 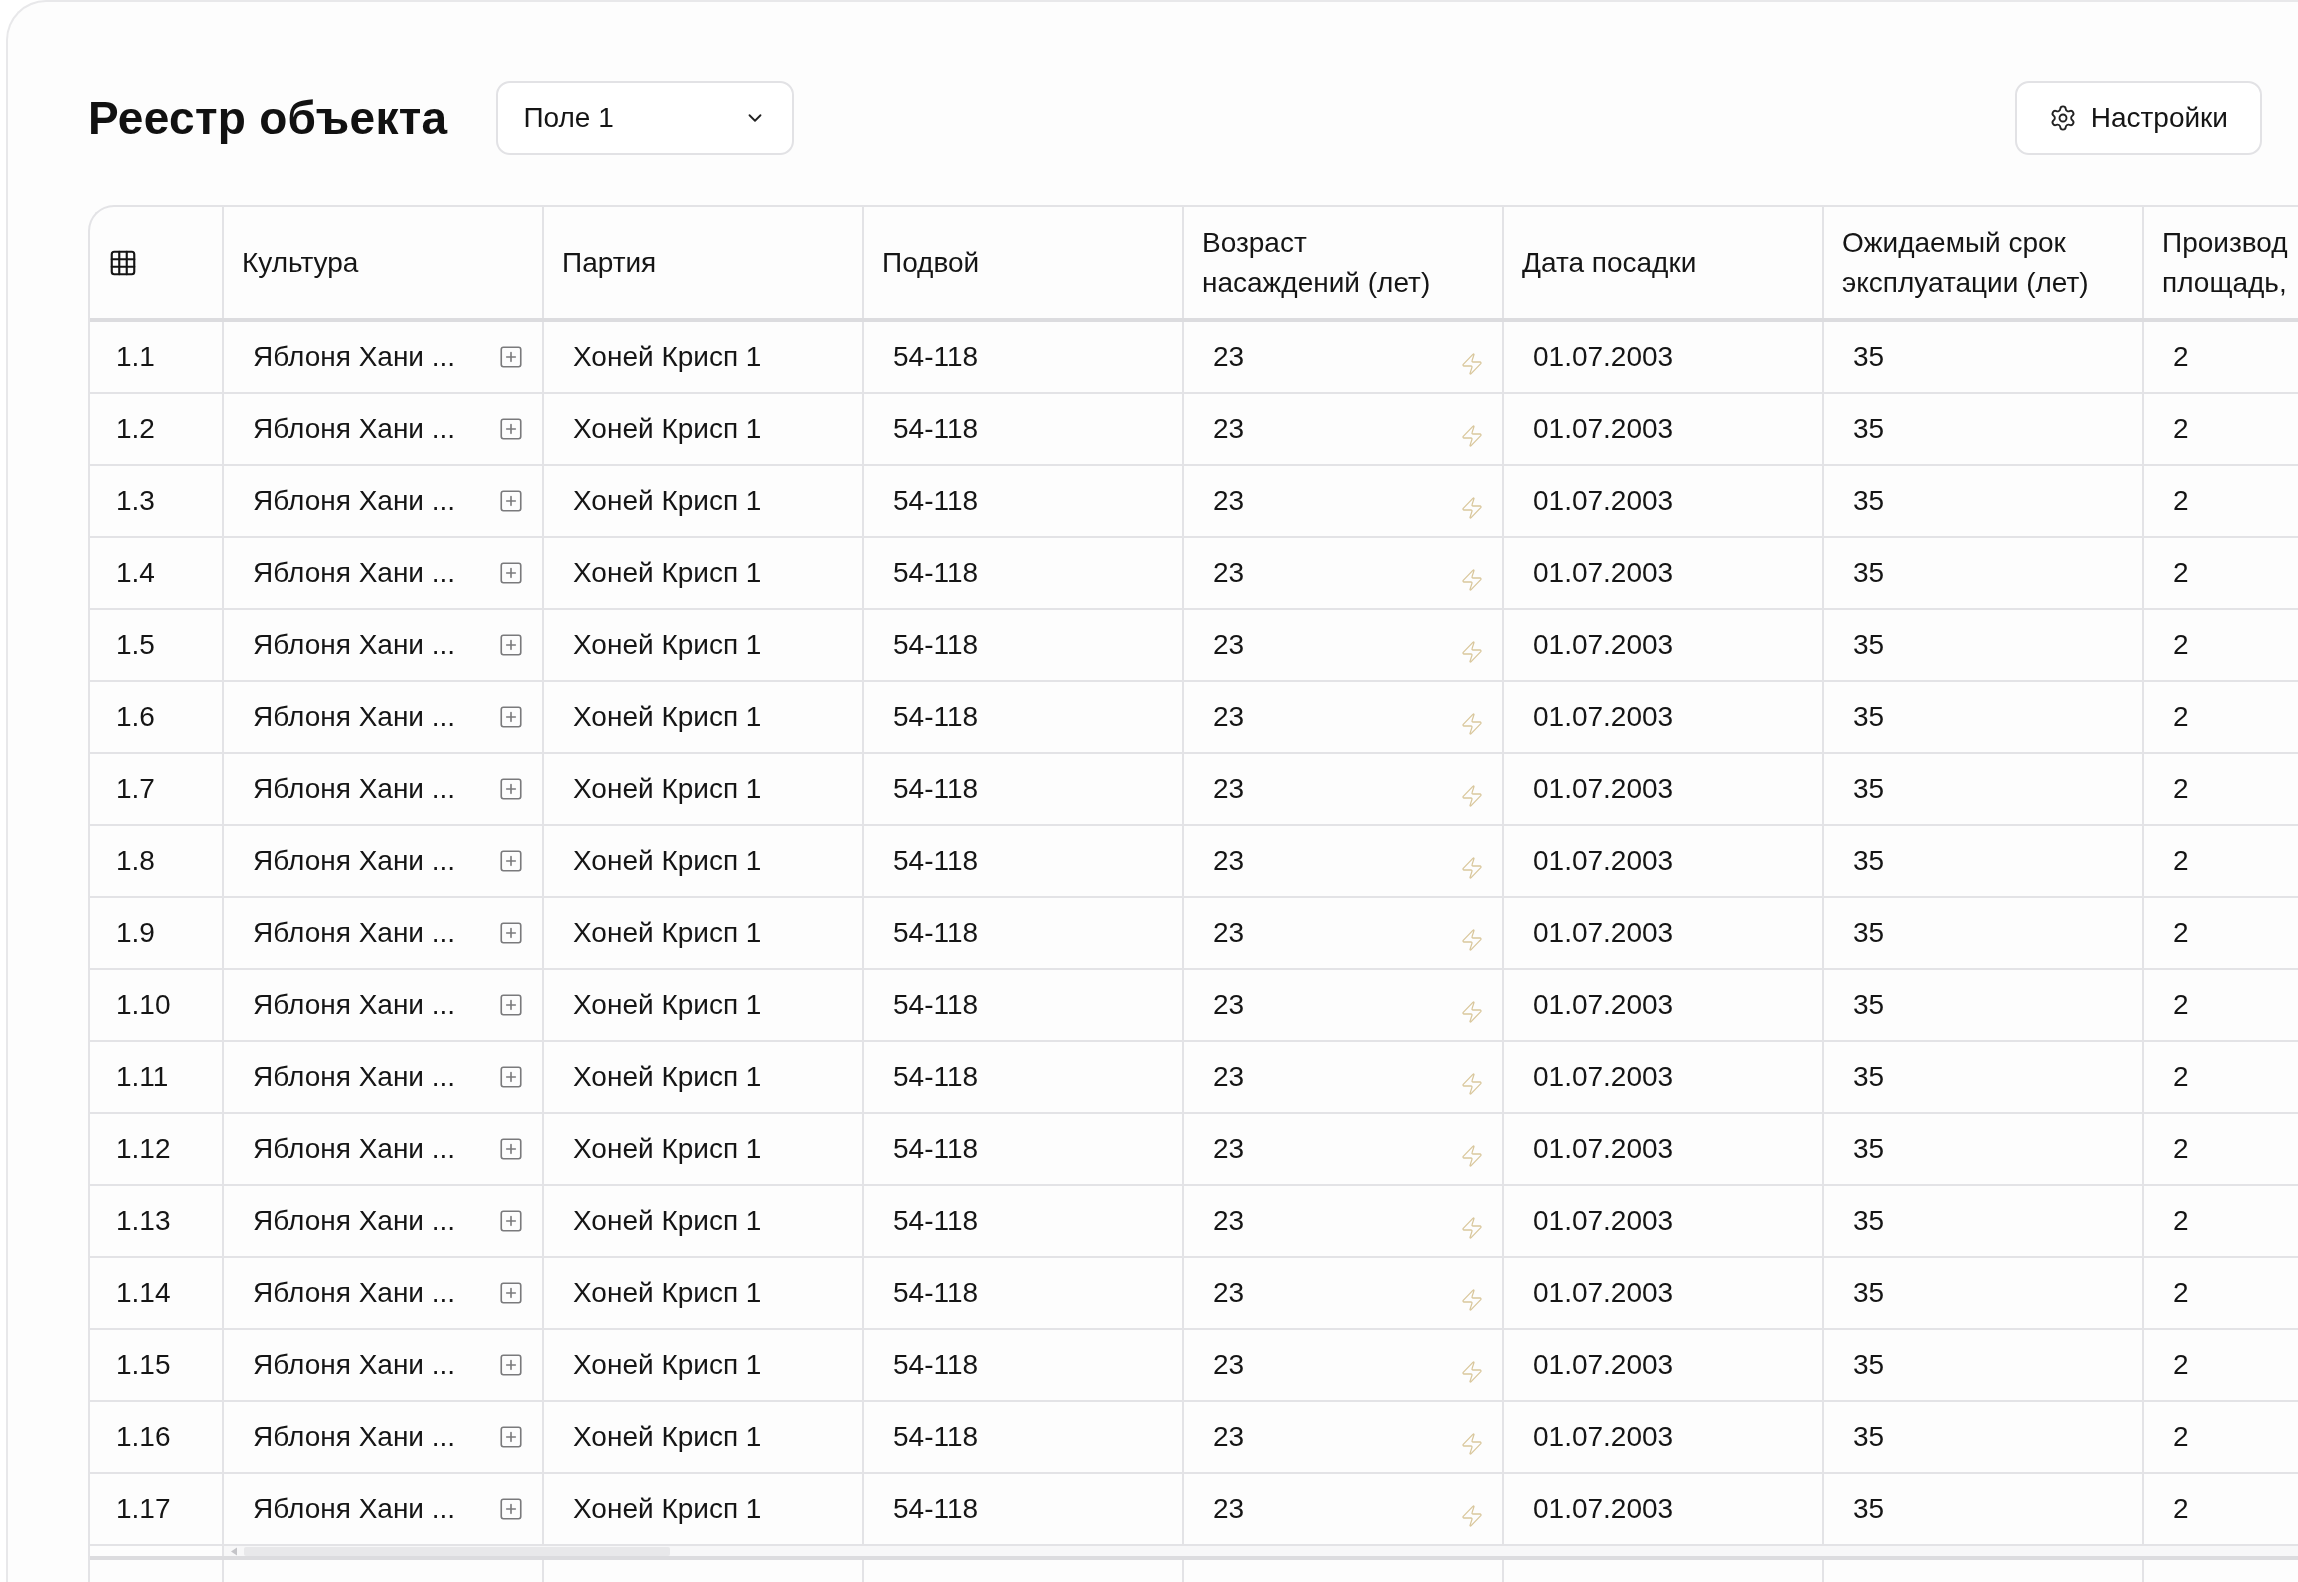 What do you see at coordinates (457, 1551) in the screenshot?
I see `scrollbar-thumb` at bounding box center [457, 1551].